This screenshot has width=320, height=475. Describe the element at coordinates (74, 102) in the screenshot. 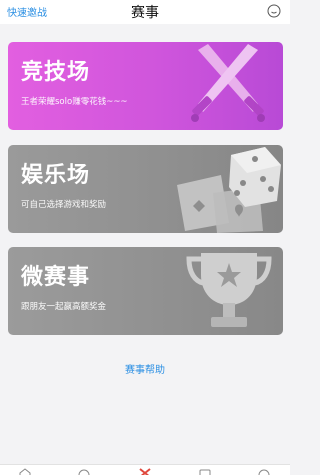

I see `arena-card-subtitle: 王者荣耀solo赚零花钱~~~` at that location.